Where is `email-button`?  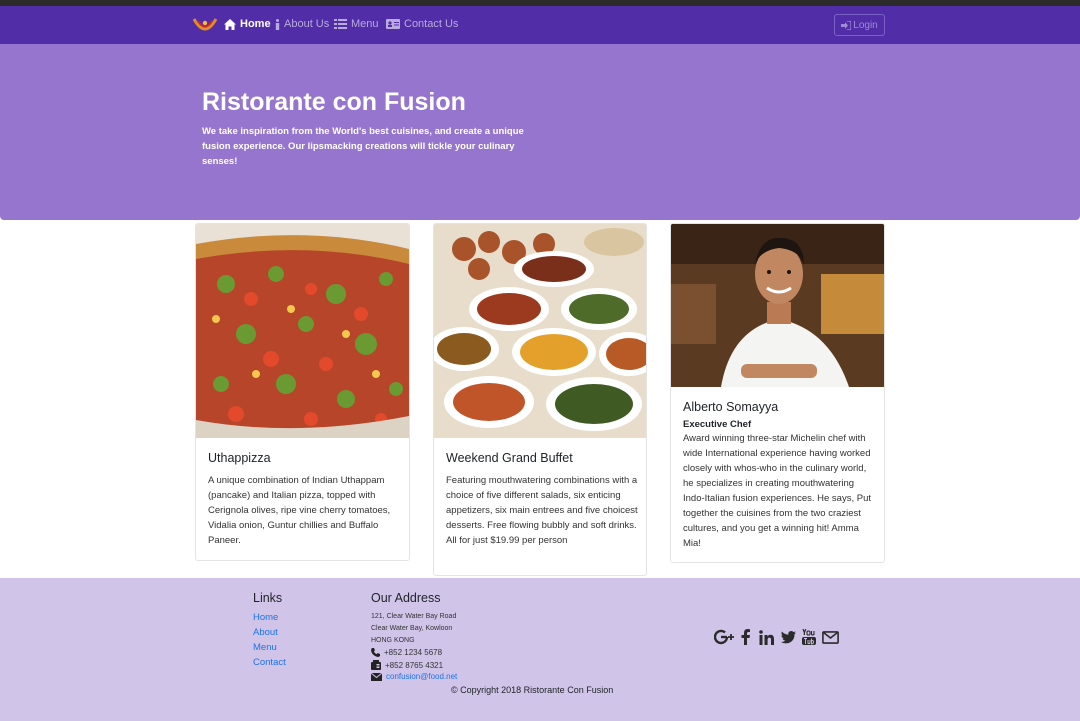 email-button is located at coordinates (830, 637).